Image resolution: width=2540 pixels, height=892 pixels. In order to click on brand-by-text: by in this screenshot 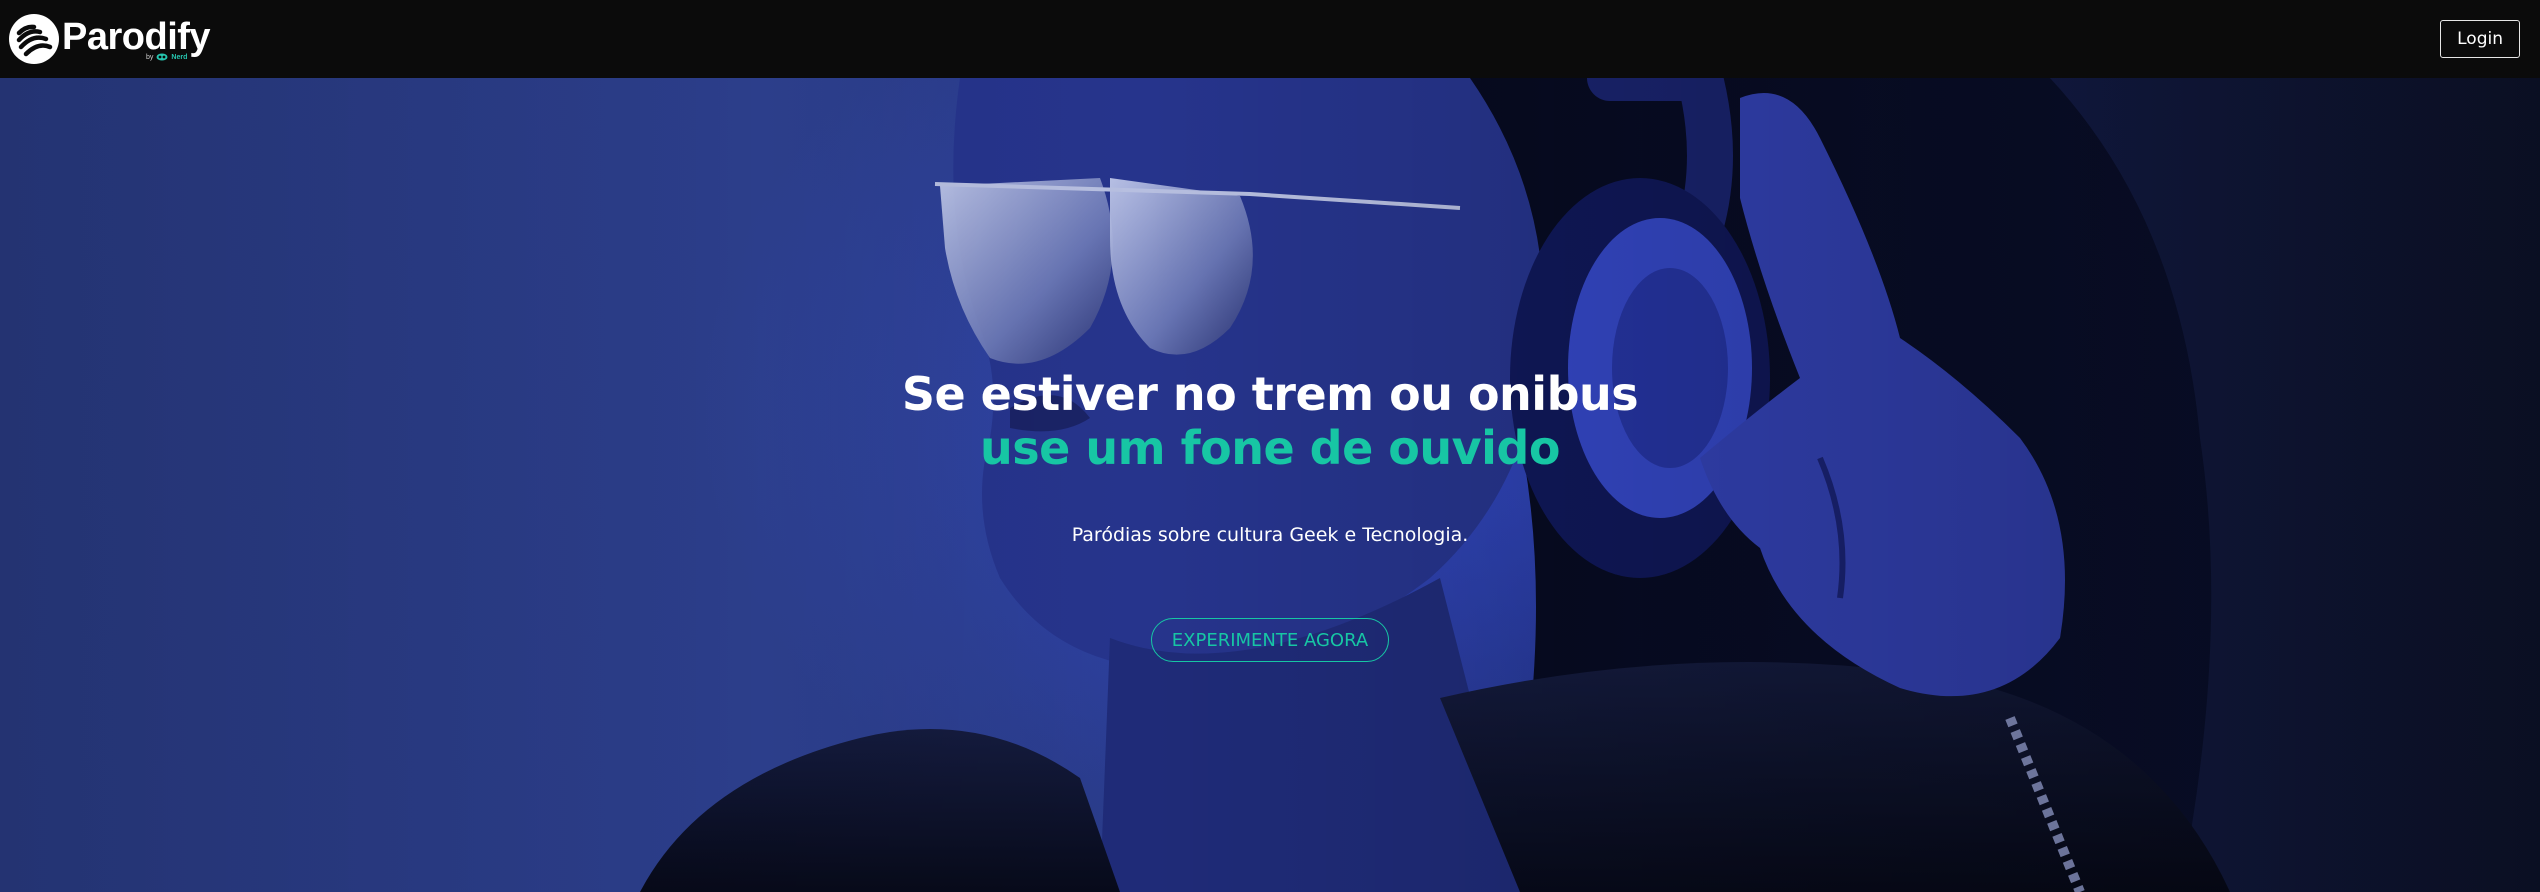, I will do `click(150, 57)`.